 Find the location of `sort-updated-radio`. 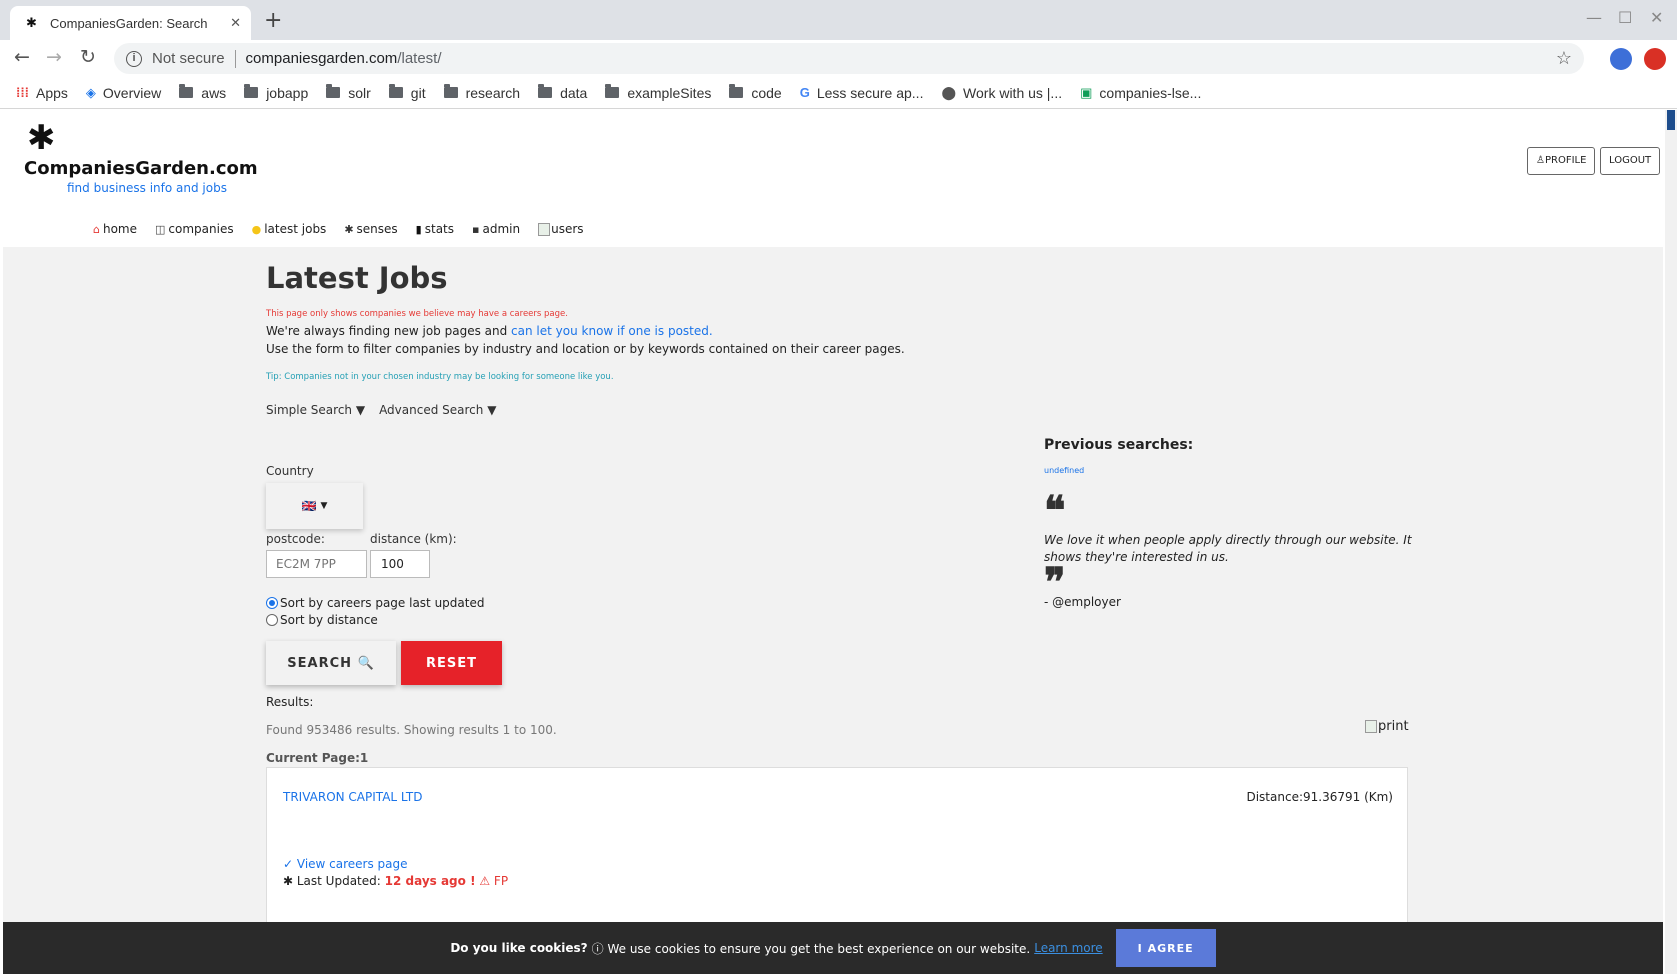

sort-updated-radio is located at coordinates (272, 603).